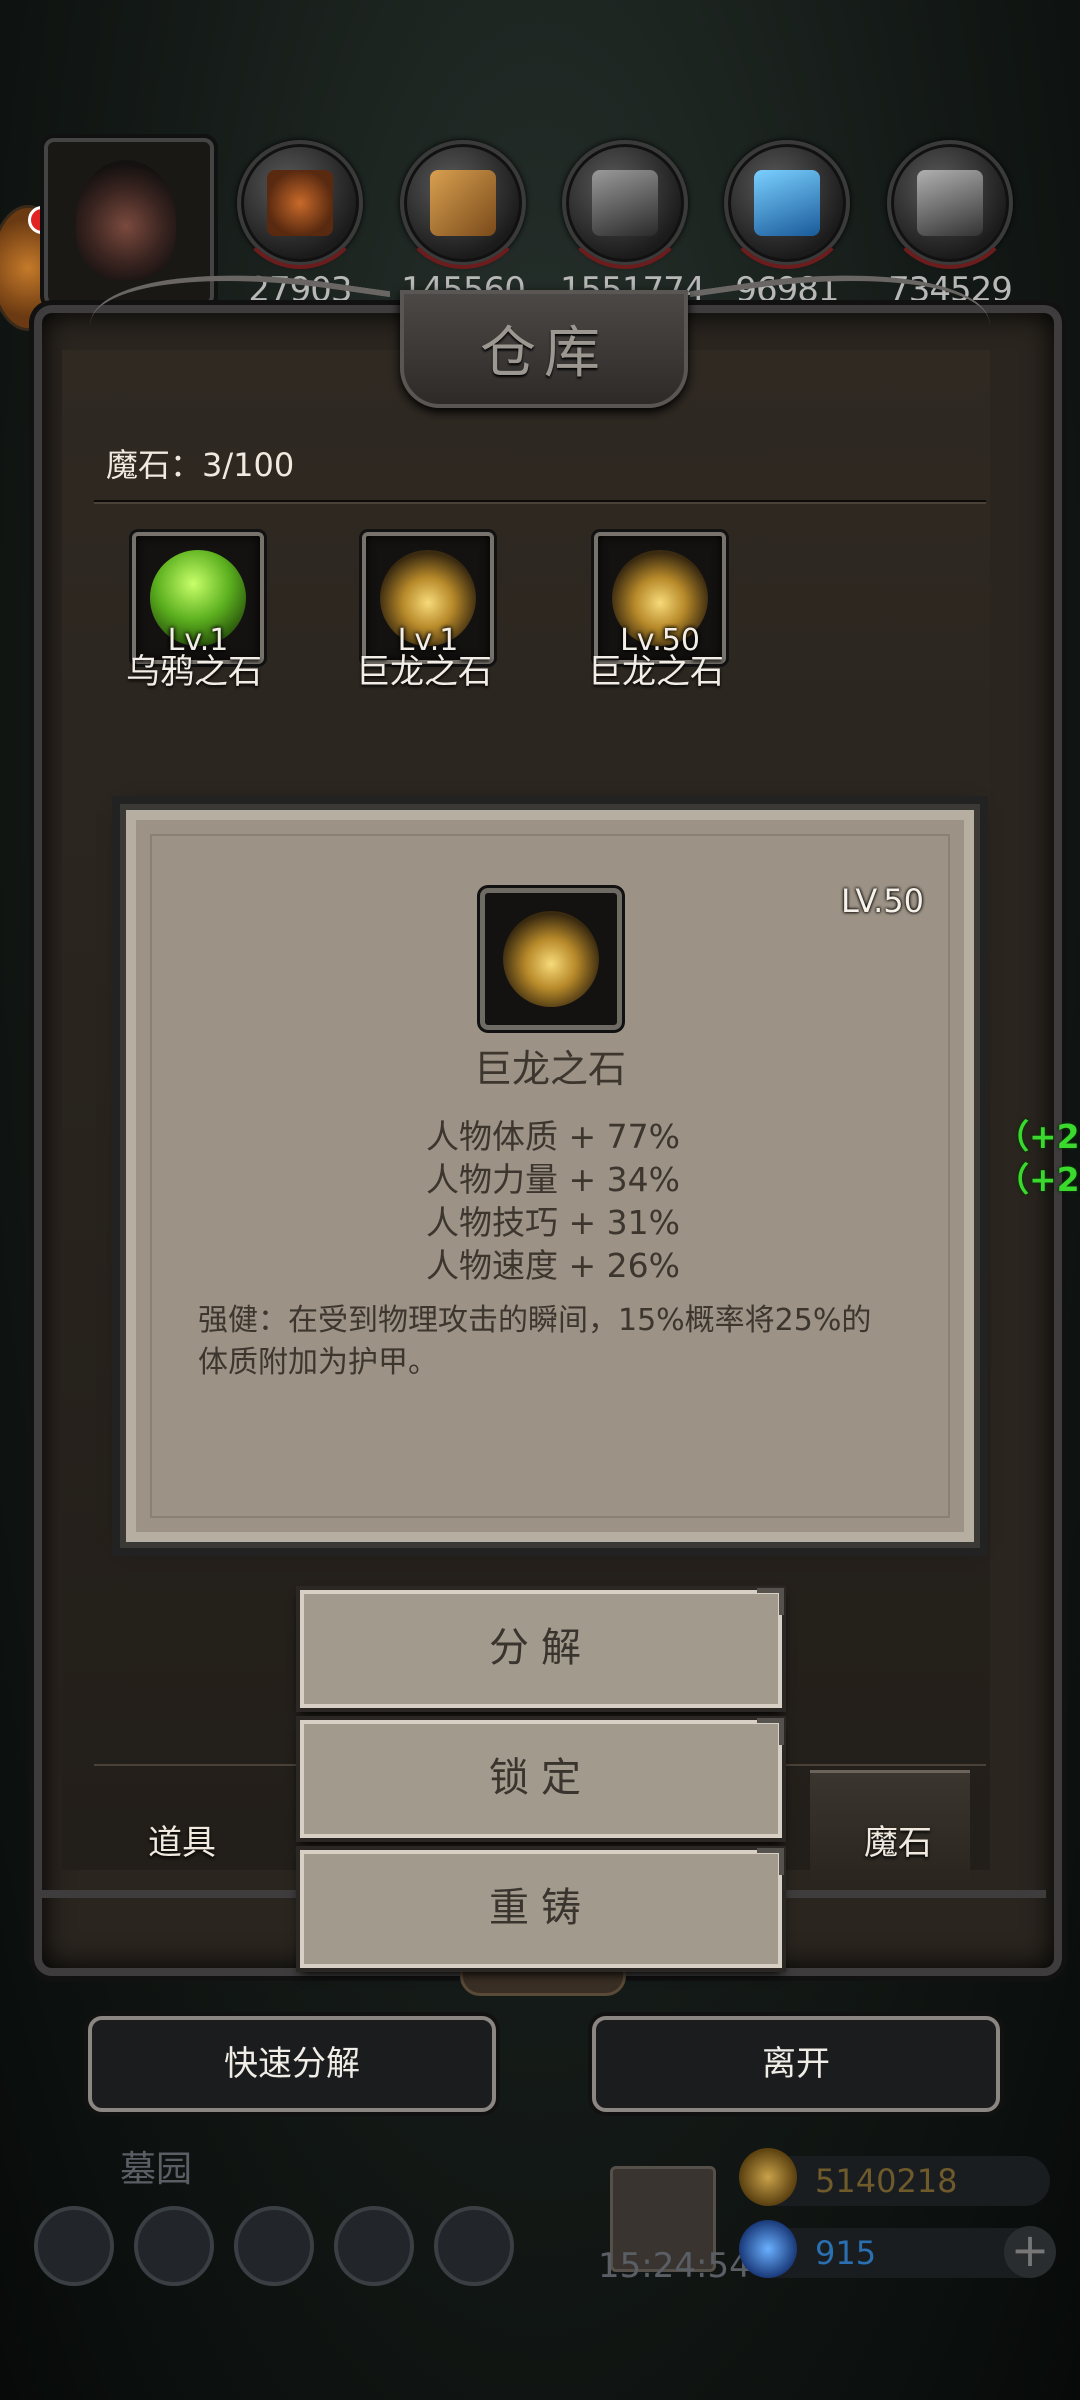 The image size is (1080, 2400). Describe the element at coordinates (553, 1222) in the screenshot. I see `stat-text: 人物技巧 + 31%` at that location.